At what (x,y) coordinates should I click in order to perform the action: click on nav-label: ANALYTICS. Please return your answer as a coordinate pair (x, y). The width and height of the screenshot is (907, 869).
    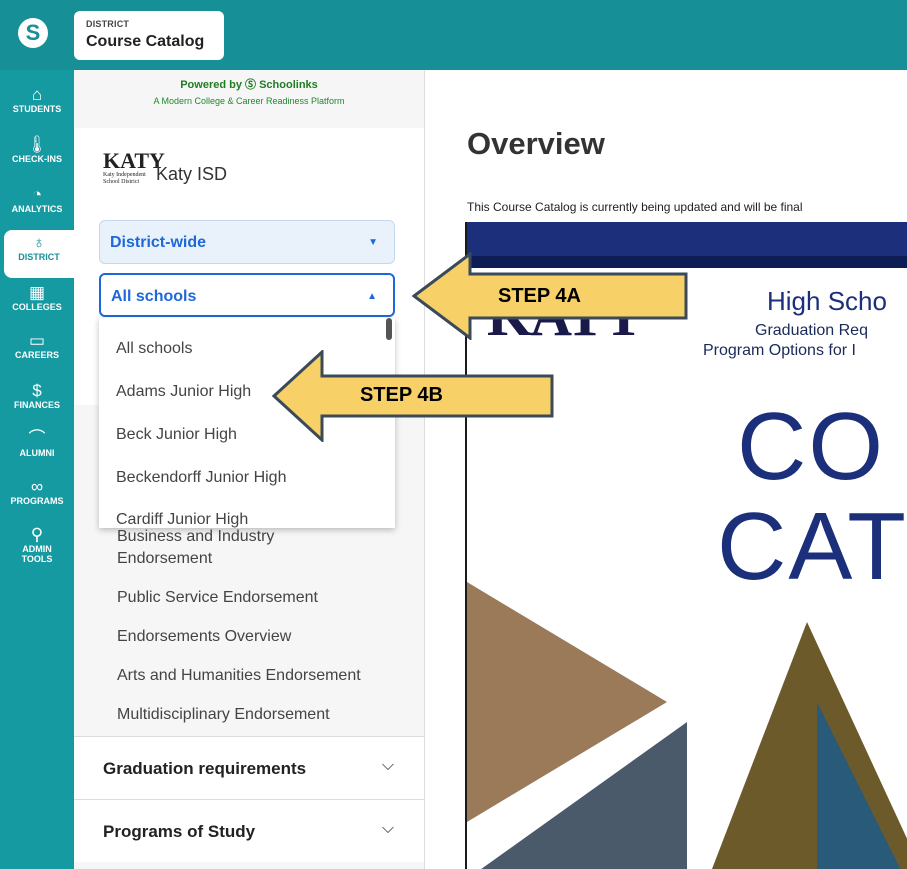
    Looking at the image, I should click on (37, 209).